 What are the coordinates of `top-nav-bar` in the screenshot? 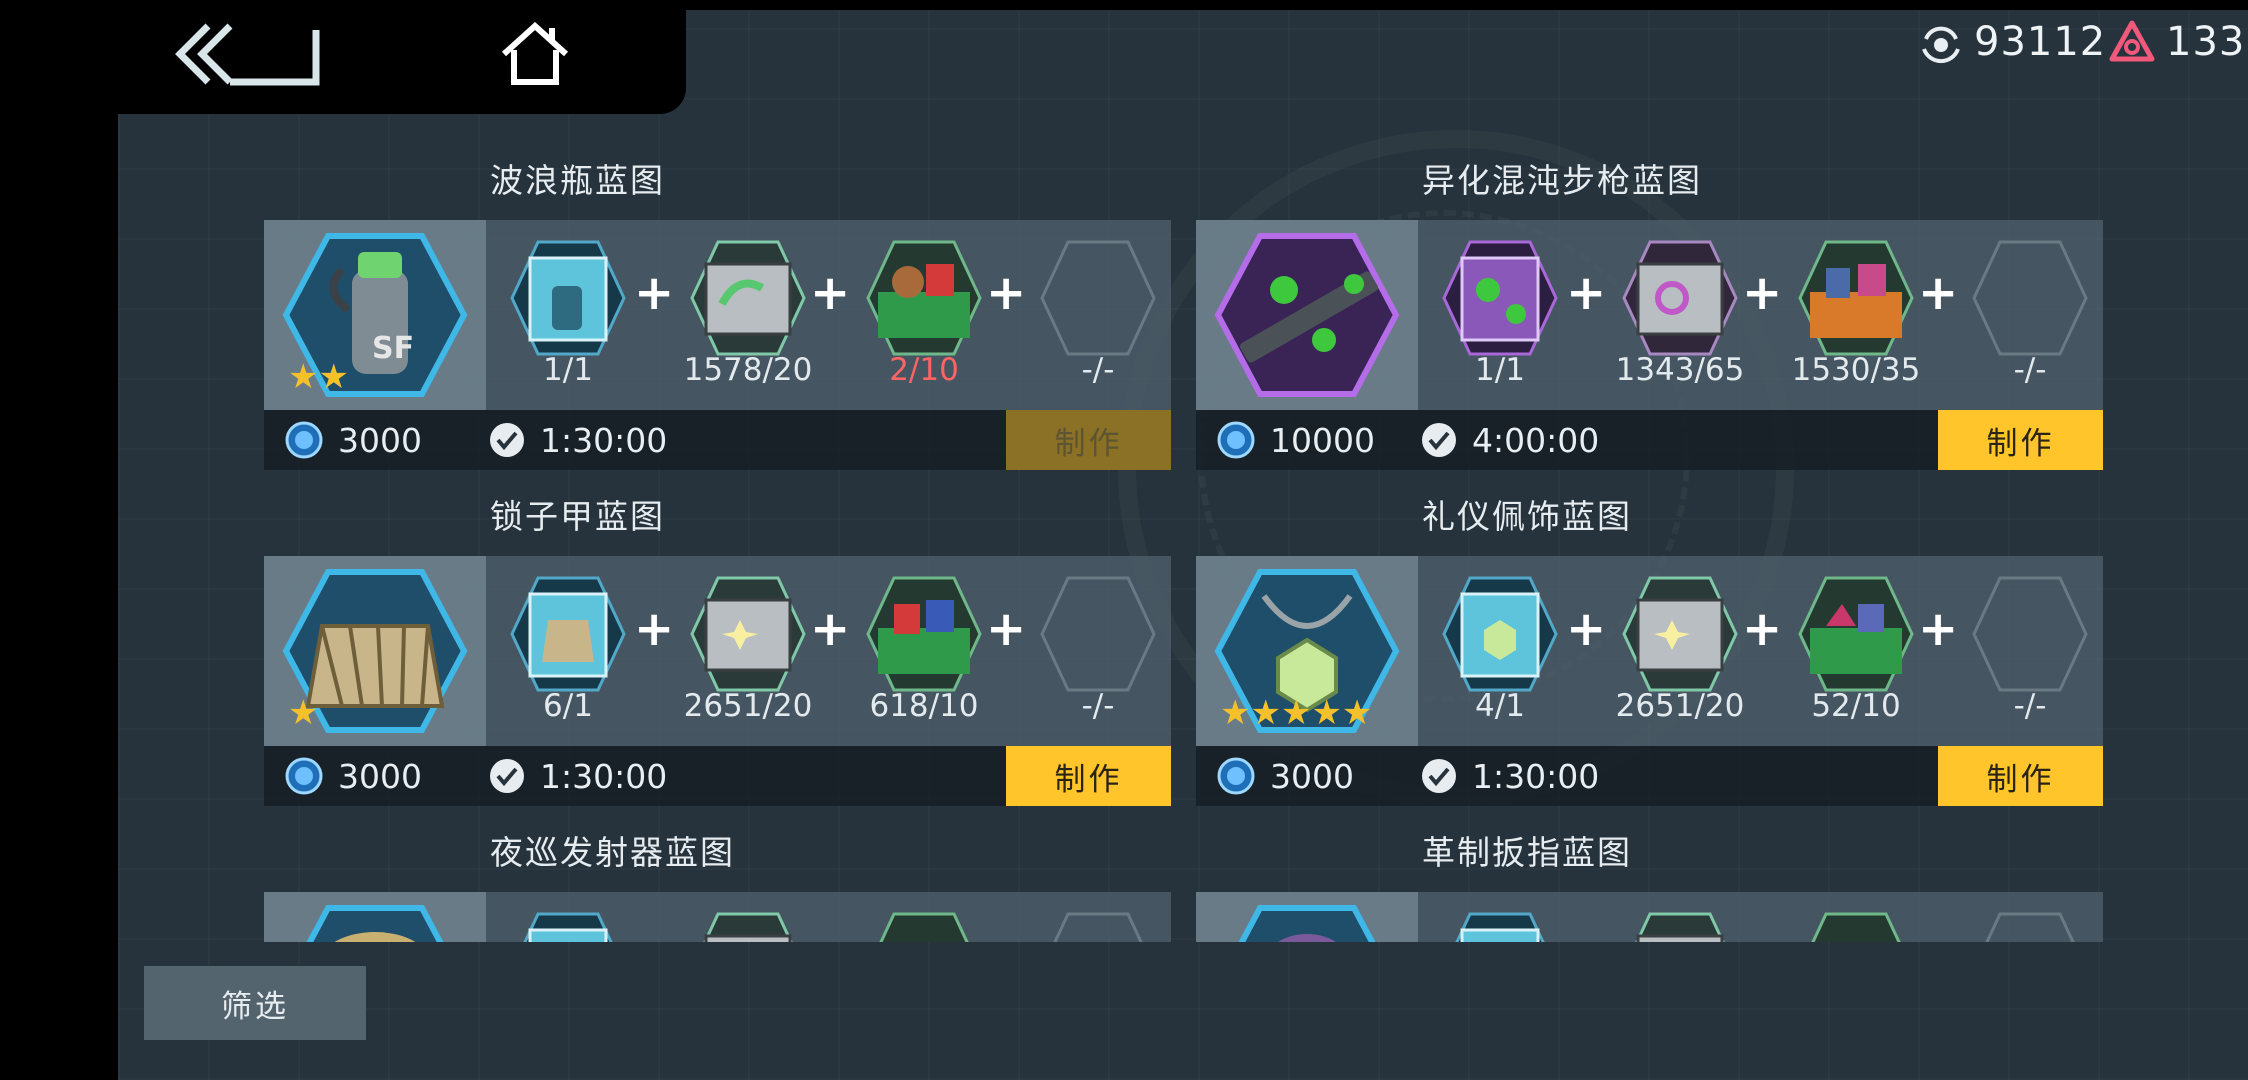 It's located at (343, 57).